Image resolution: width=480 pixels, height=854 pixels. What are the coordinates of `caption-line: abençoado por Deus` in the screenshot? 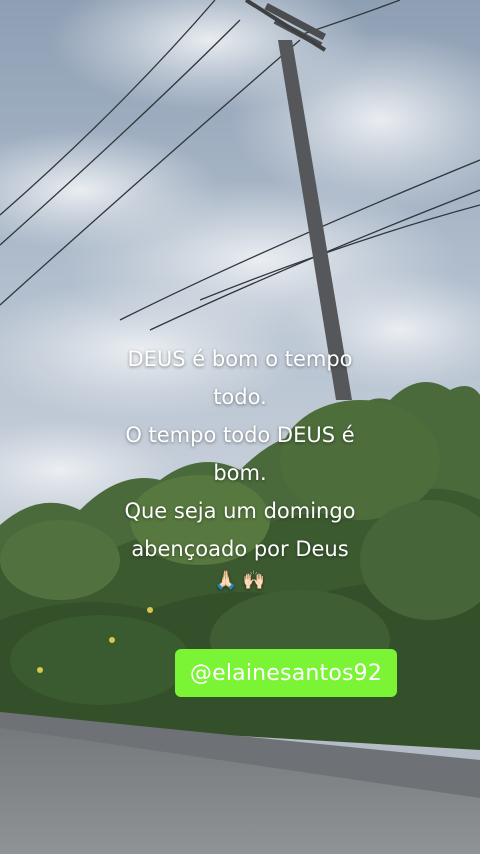 It's located at (240, 549).